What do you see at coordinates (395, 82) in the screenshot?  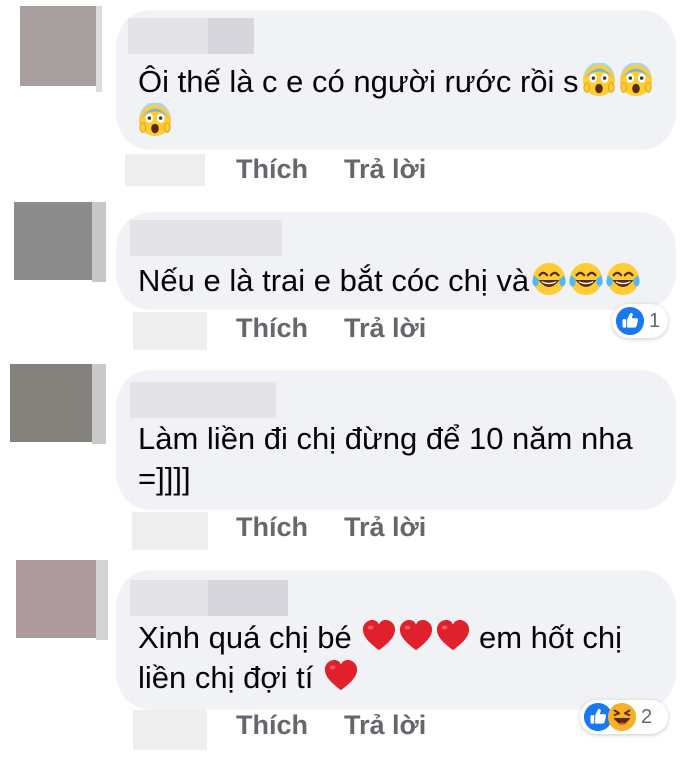 I see `comment-text: Ôi thế là c e có người rước rồi s` at bounding box center [395, 82].